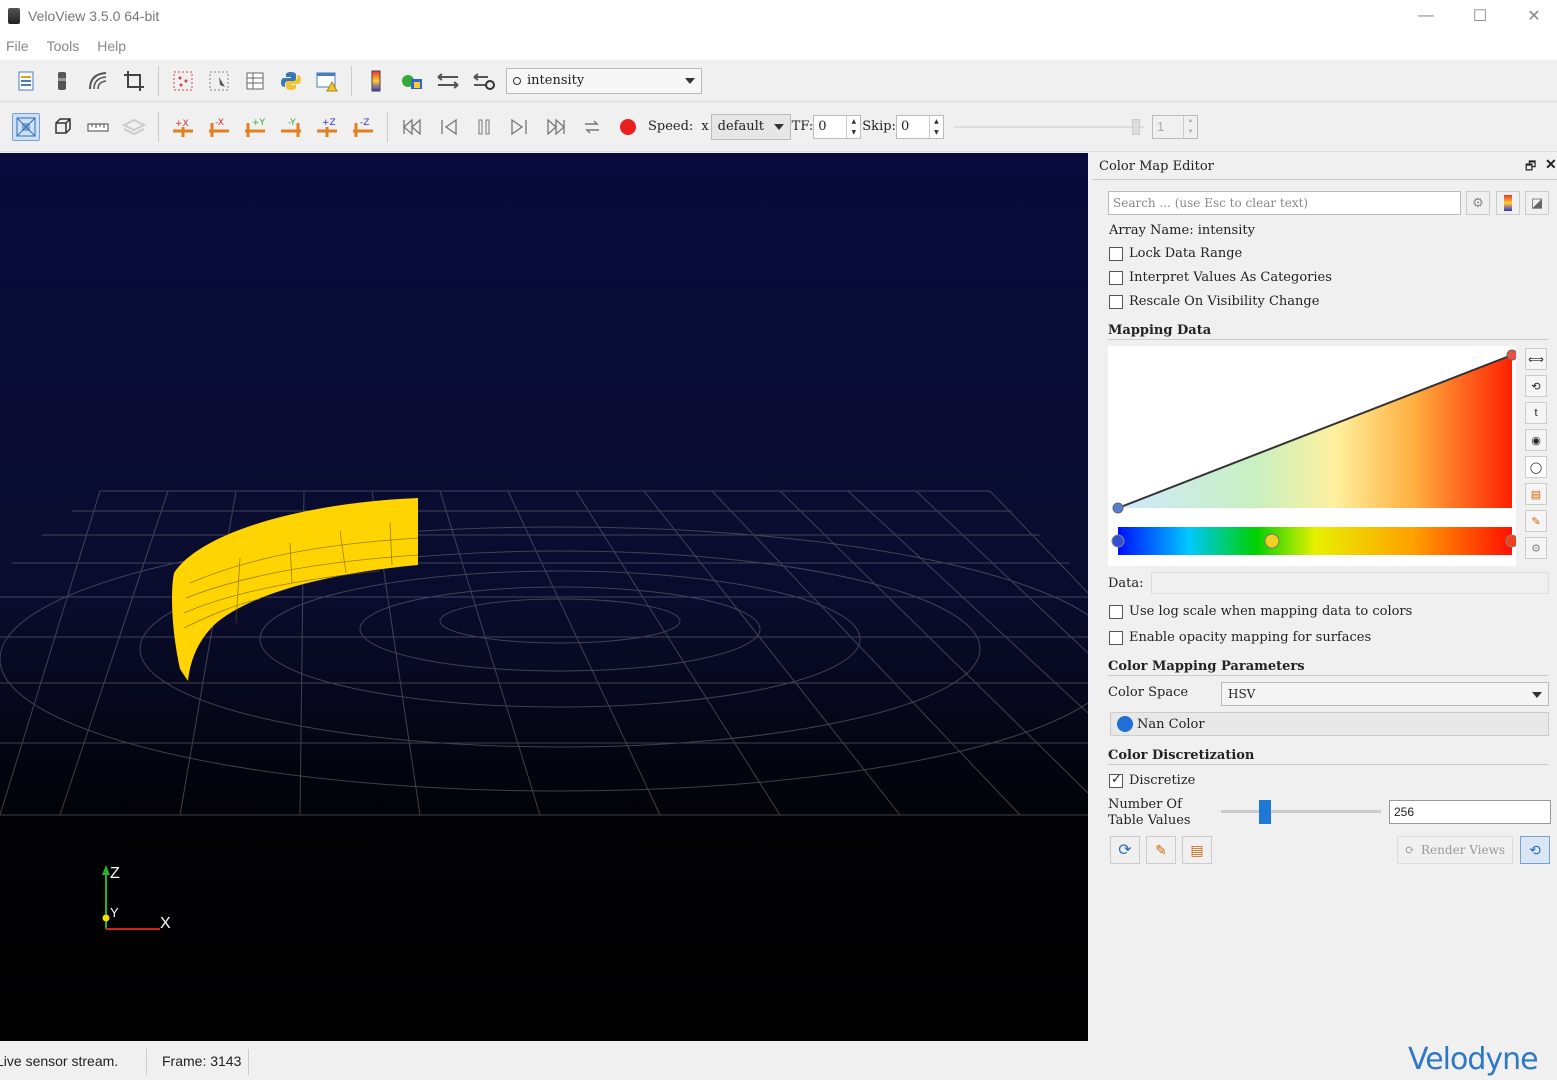  What do you see at coordinates (62, 81) in the screenshot?
I see `sensor-stream-icon` at bounding box center [62, 81].